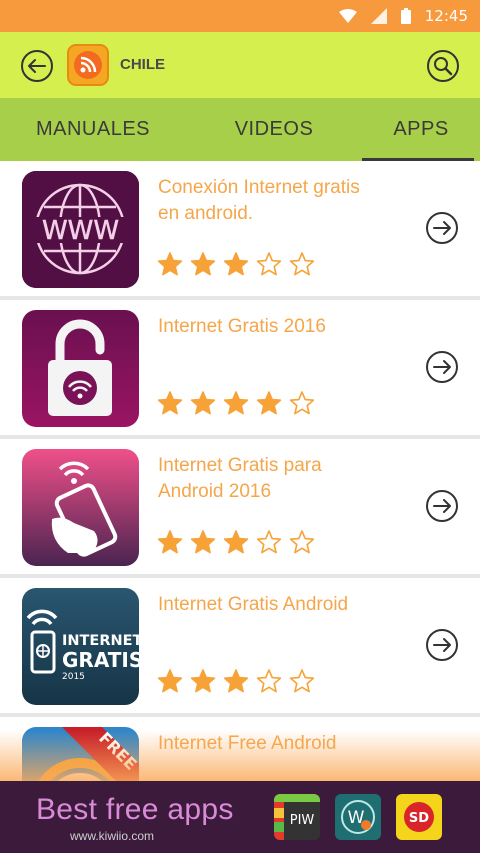 The width and height of the screenshot is (480, 853). I want to click on status-icons: 12:45, so click(403, 16).